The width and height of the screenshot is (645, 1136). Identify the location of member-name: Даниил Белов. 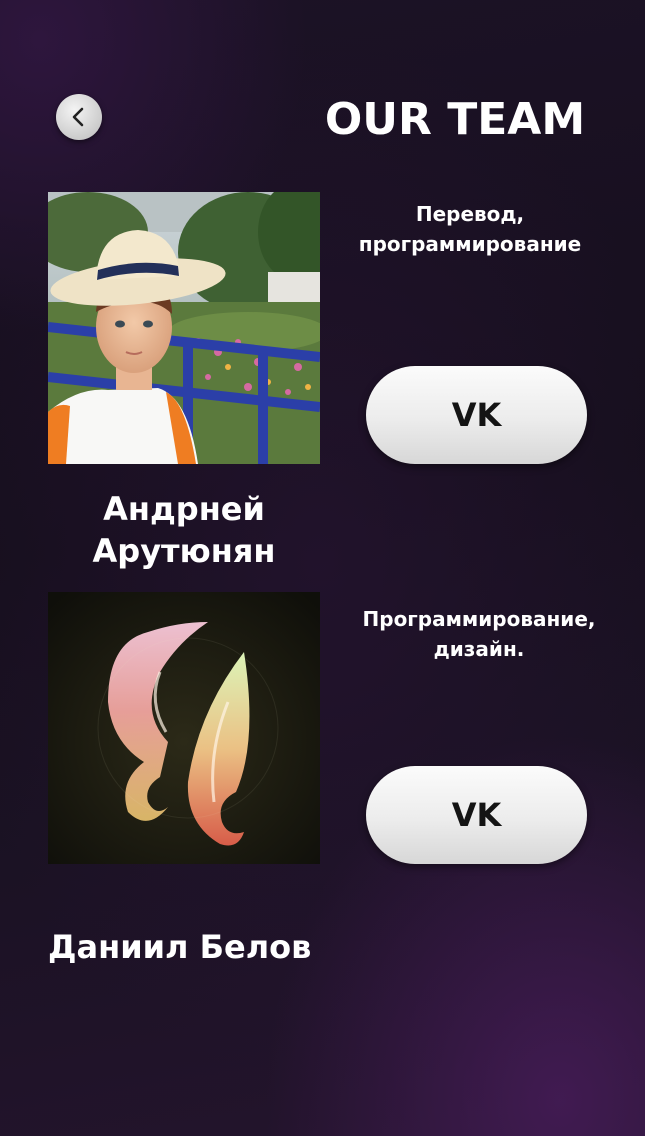
(180, 947).